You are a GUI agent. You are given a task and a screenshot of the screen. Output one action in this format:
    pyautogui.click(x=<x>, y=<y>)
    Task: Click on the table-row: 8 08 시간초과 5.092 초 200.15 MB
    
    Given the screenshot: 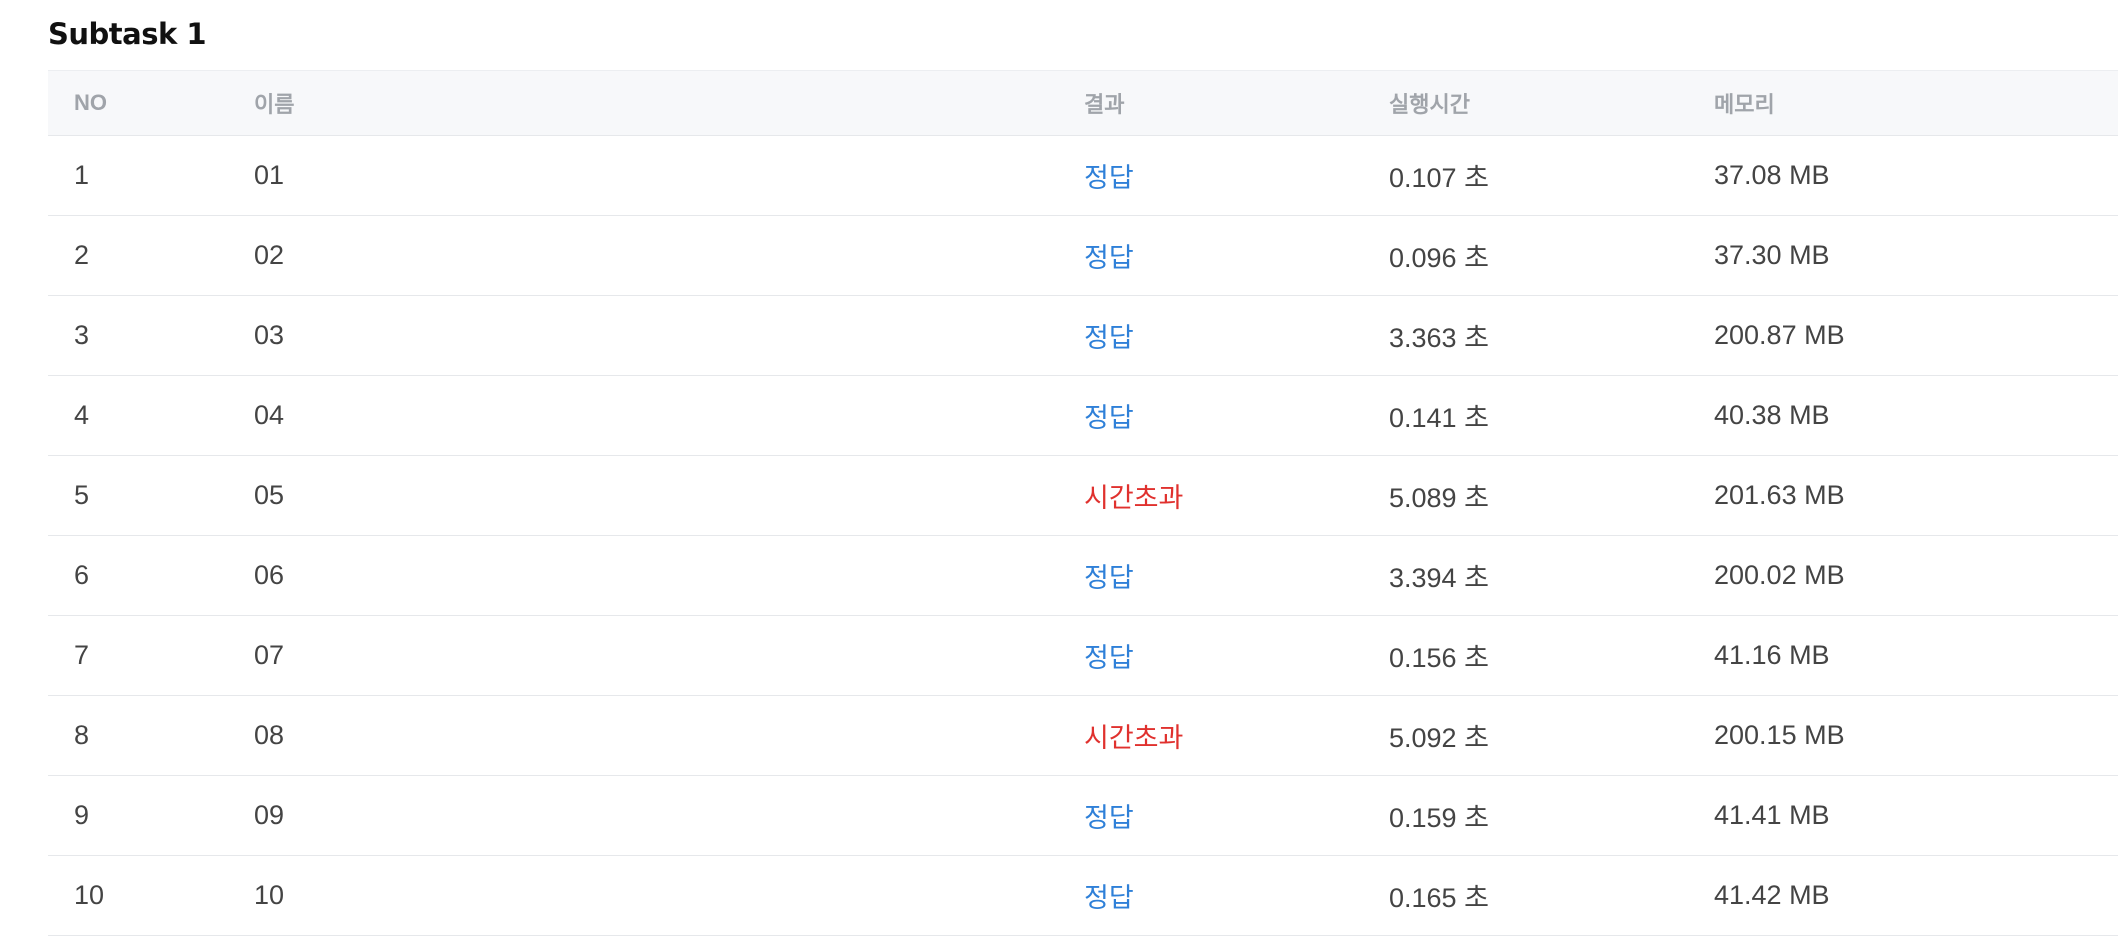 What is the action you would take?
    pyautogui.click(x=1083, y=736)
    